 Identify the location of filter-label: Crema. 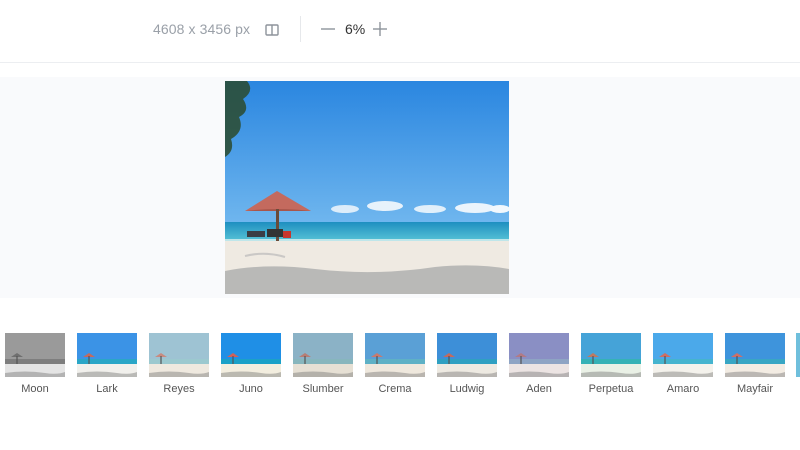
(395, 389).